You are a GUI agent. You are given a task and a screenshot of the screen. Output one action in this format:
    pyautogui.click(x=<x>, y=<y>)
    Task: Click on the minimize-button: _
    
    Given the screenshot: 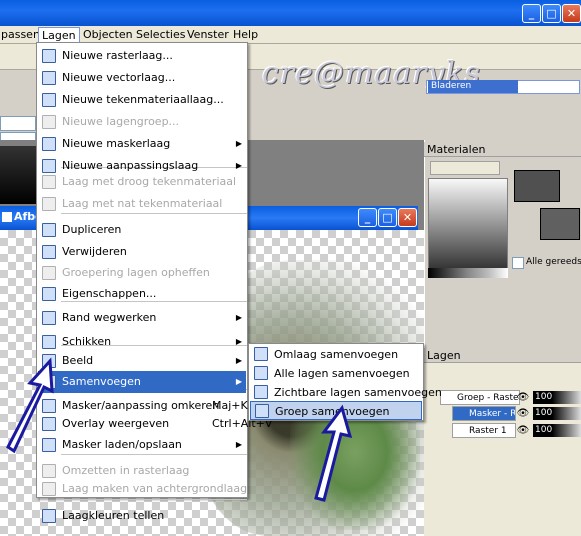 What is the action you would take?
    pyautogui.click(x=531, y=13)
    